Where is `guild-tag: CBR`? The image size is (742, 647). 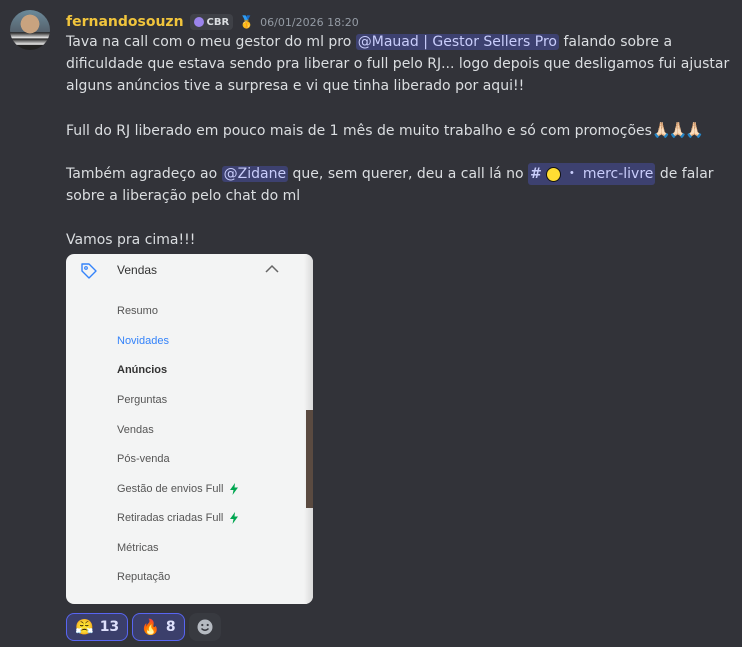
guild-tag: CBR is located at coordinates (211, 22).